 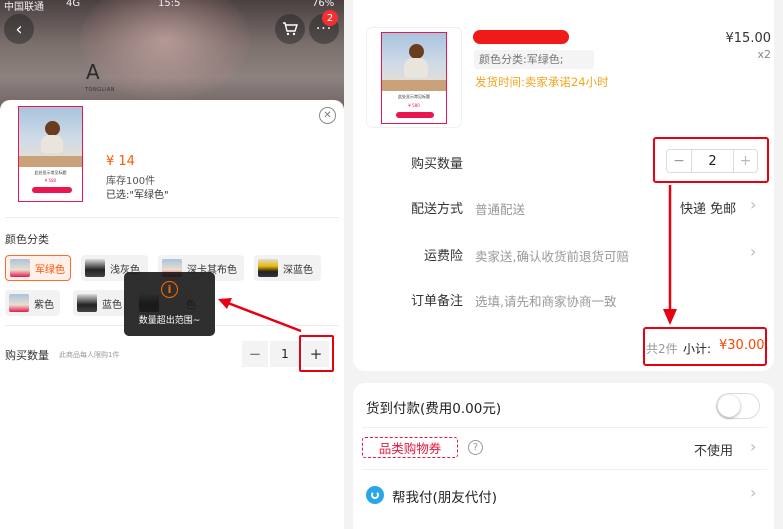 I want to click on status-bar: 中国联通 4G 15:5 76%, so click(x=172, y=6).